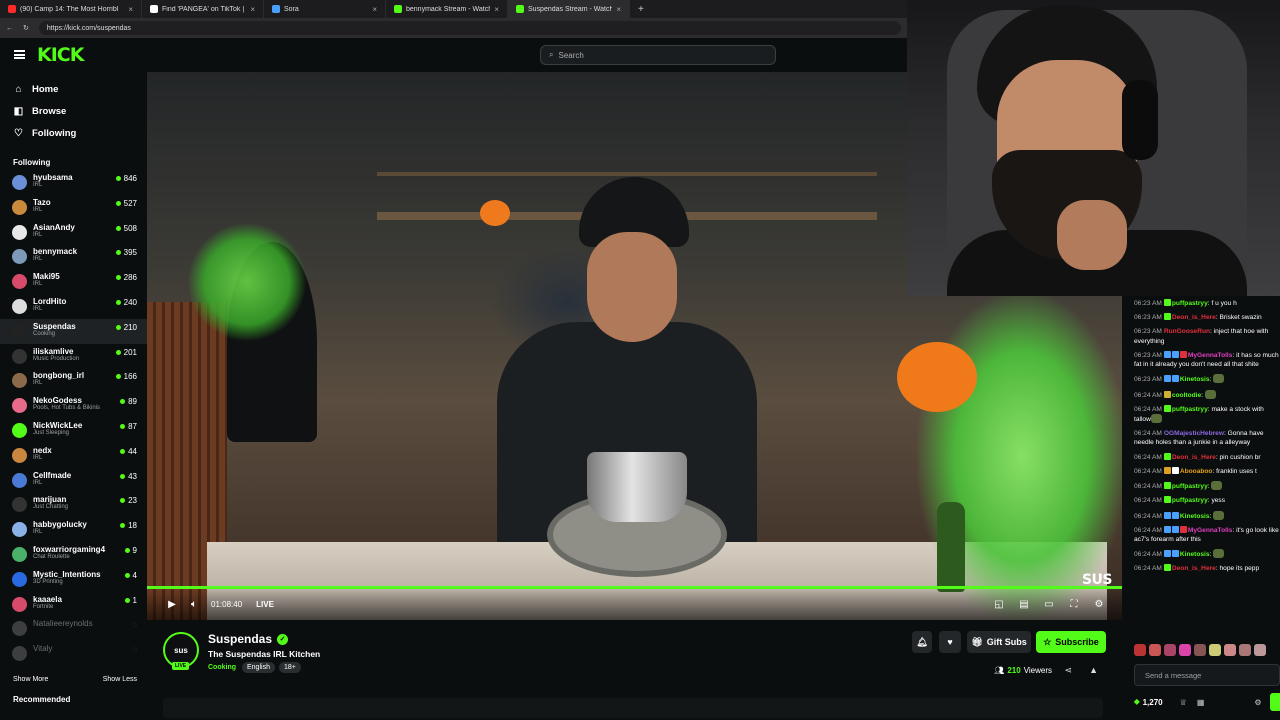 This screenshot has height=720, width=1280. What do you see at coordinates (194, 605) in the screenshot?
I see `volume-icon: 🔈︎` at bounding box center [194, 605].